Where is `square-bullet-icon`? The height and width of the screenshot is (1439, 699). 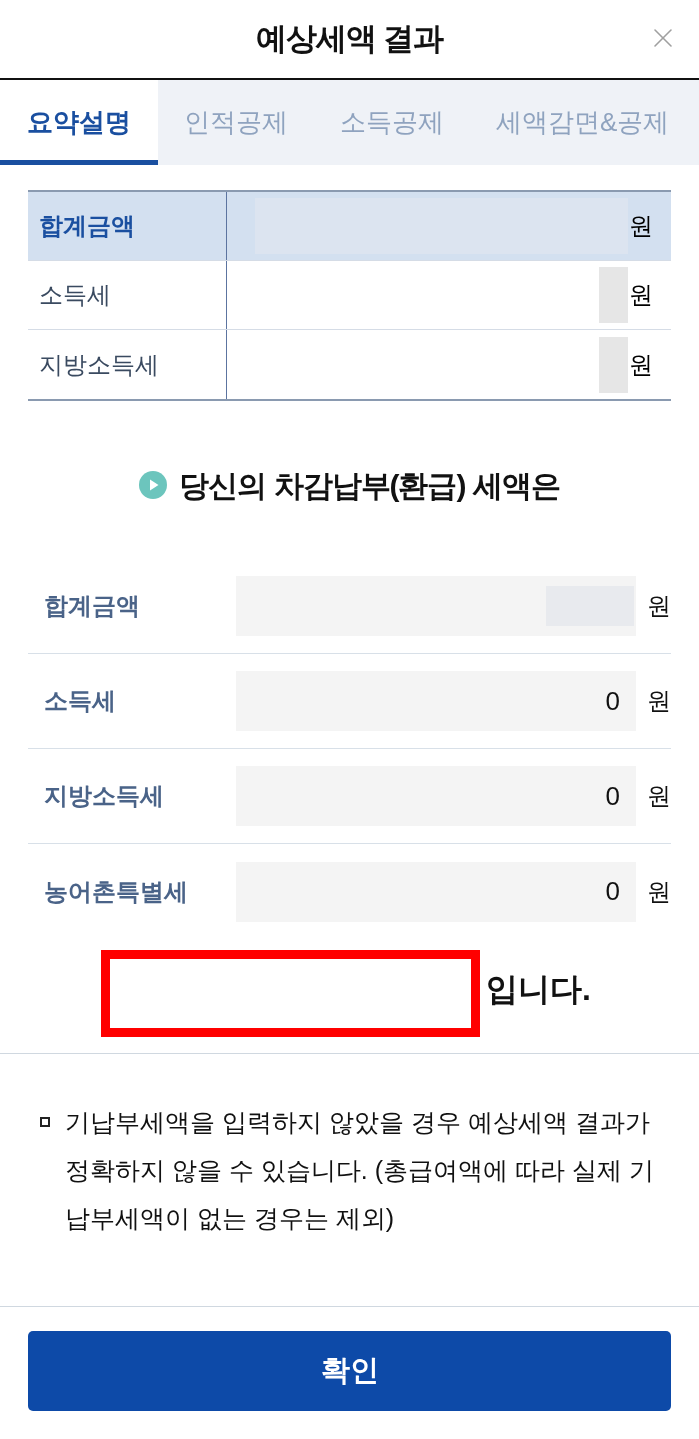
square-bullet-icon is located at coordinates (45, 1122).